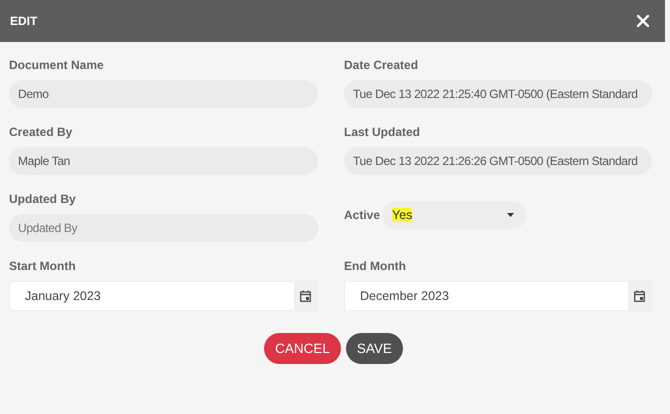  What do you see at coordinates (643, 21) in the screenshot?
I see `close-icon` at bounding box center [643, 21].